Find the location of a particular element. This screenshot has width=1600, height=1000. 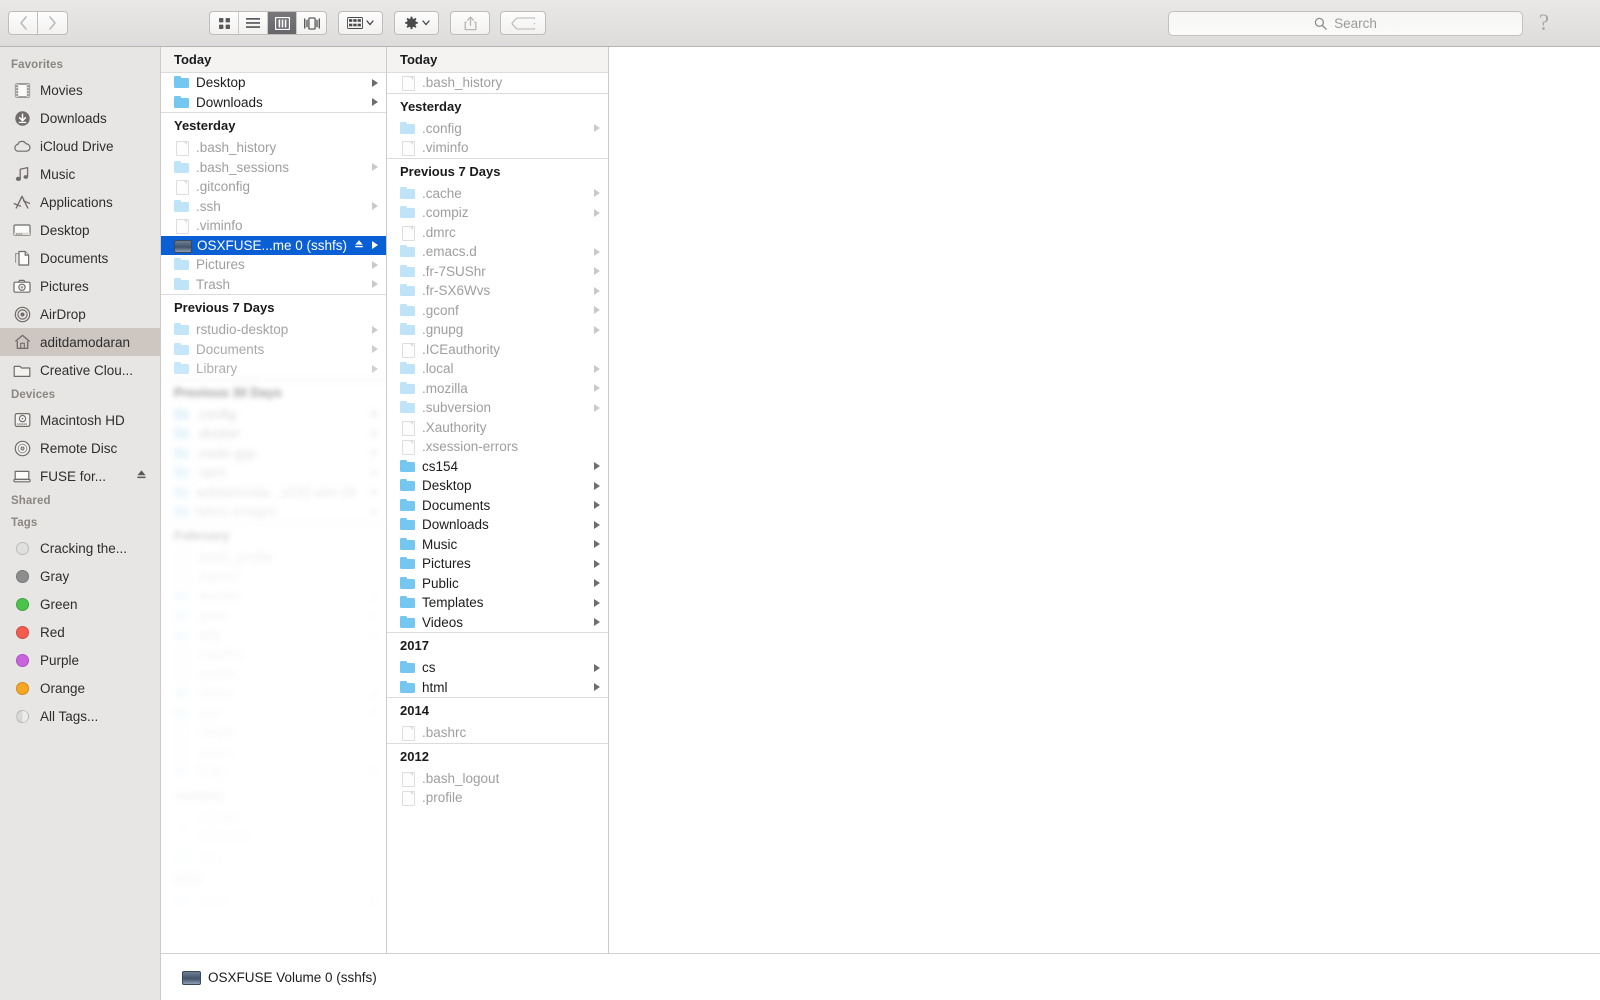

file-row: .zlogin is located at coordinates (273, 733).